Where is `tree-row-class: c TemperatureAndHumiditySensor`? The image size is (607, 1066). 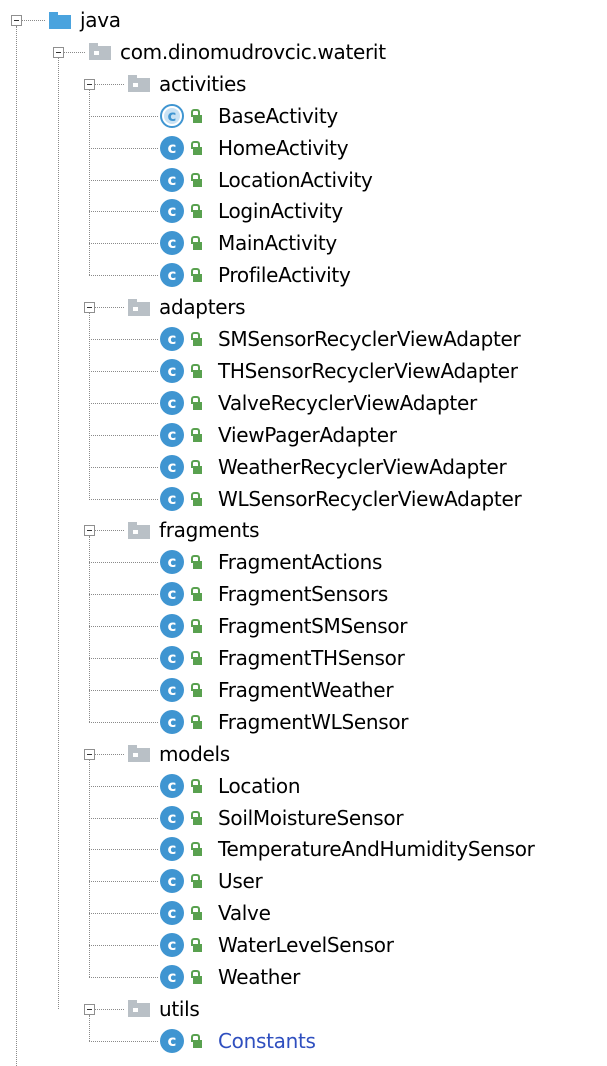
tree-row-class: c TemperatureAndHumiditySensor is located at coordinates (347, 849).